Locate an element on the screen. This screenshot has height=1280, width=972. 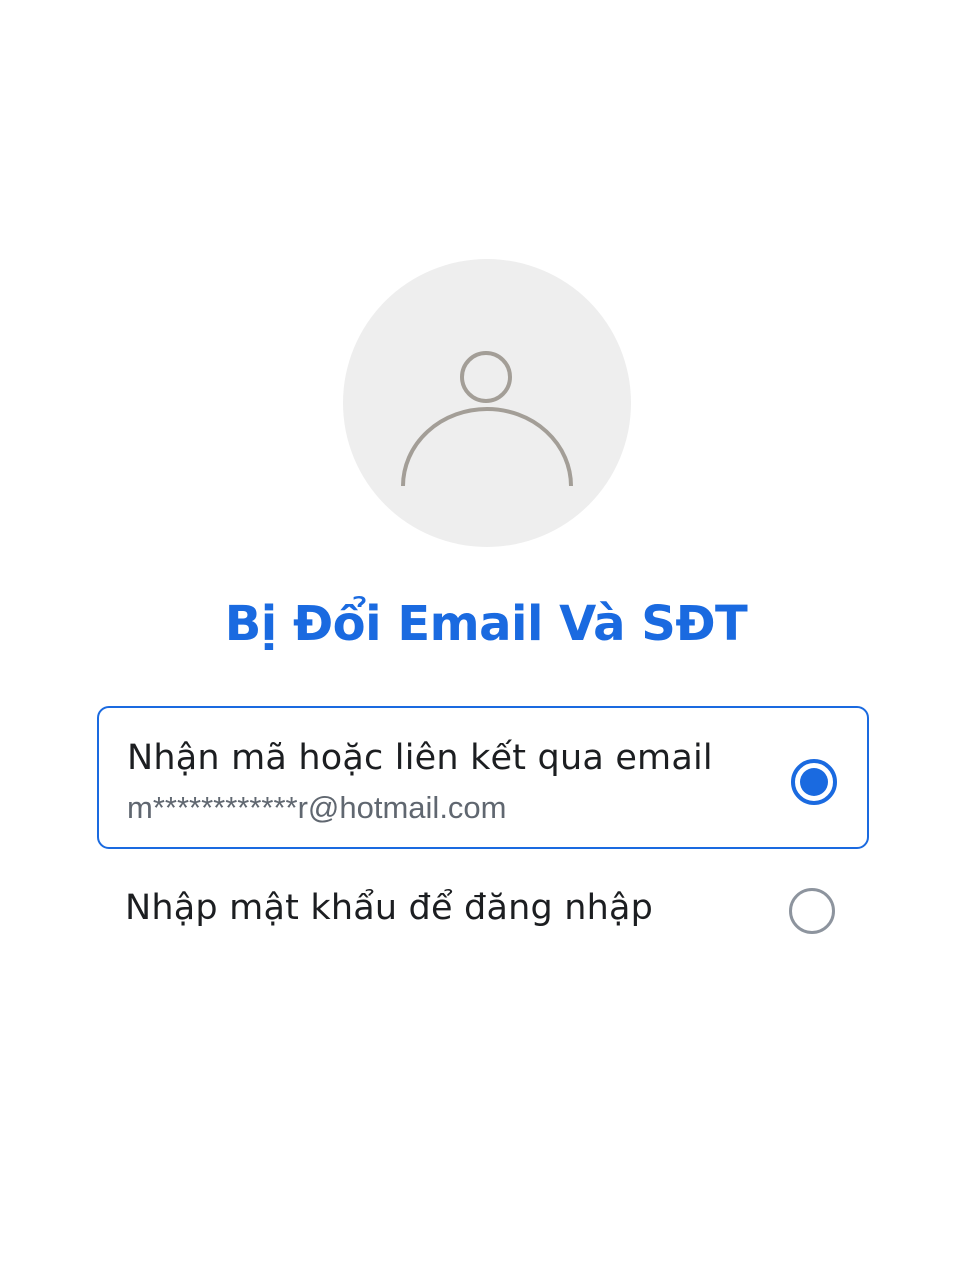
option-email-code-label: Nhận mã hoặc liên kết qua email is located at coordinates (420, 758).